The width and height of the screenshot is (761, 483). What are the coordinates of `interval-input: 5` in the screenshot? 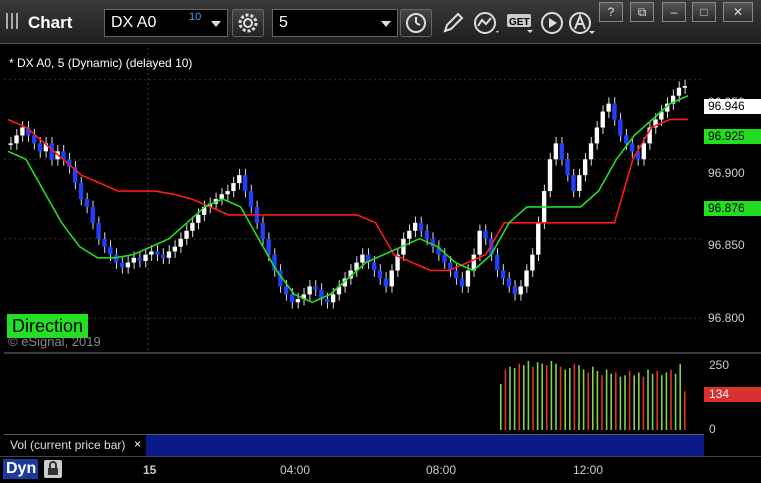 It's located at (335, 23).